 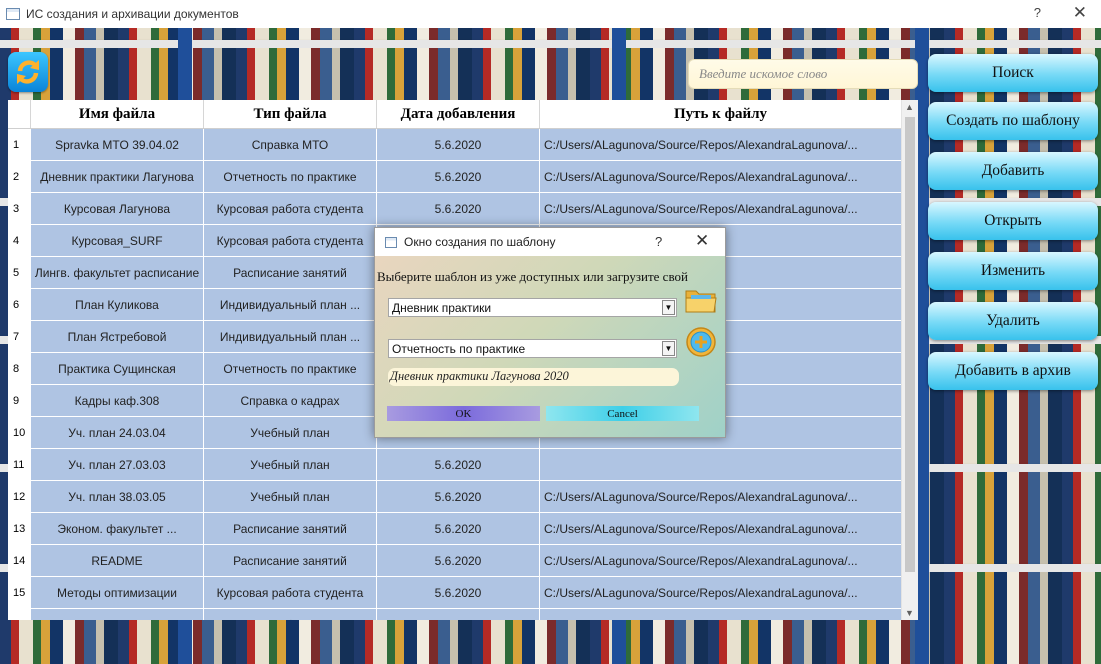 What do you see at coordinates (720, 464) in the screenshot?
I see `cell-file-path` at bounding box center [720, 464].